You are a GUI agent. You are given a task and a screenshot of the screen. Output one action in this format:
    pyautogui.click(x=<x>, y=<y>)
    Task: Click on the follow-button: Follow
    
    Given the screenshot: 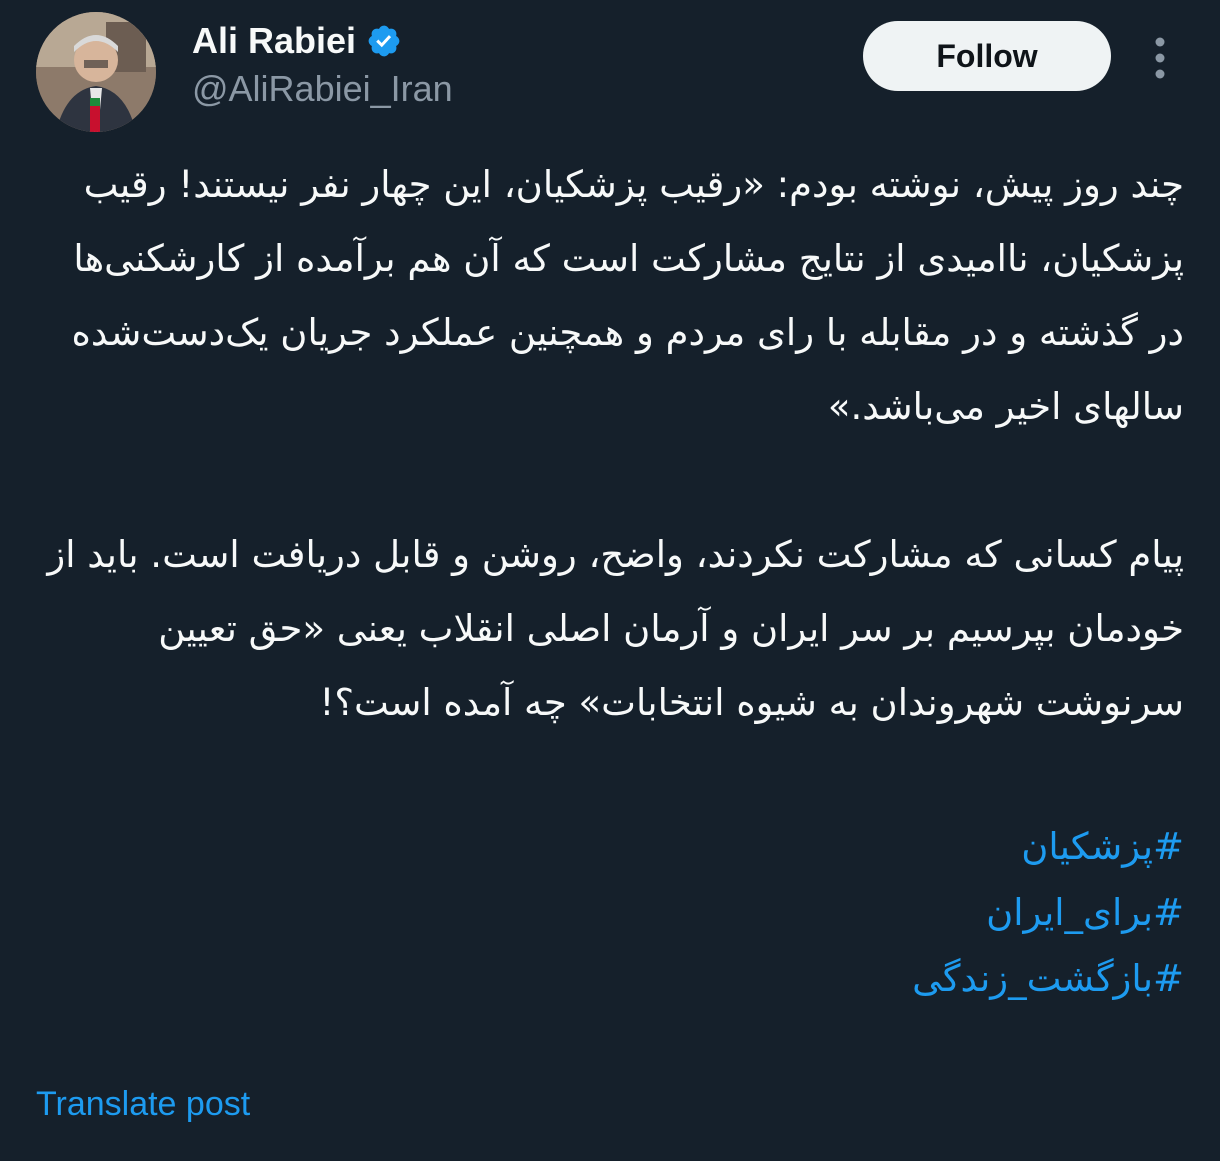 What is the action you would take?
    pyautogui.click(x=987, y=56)
    